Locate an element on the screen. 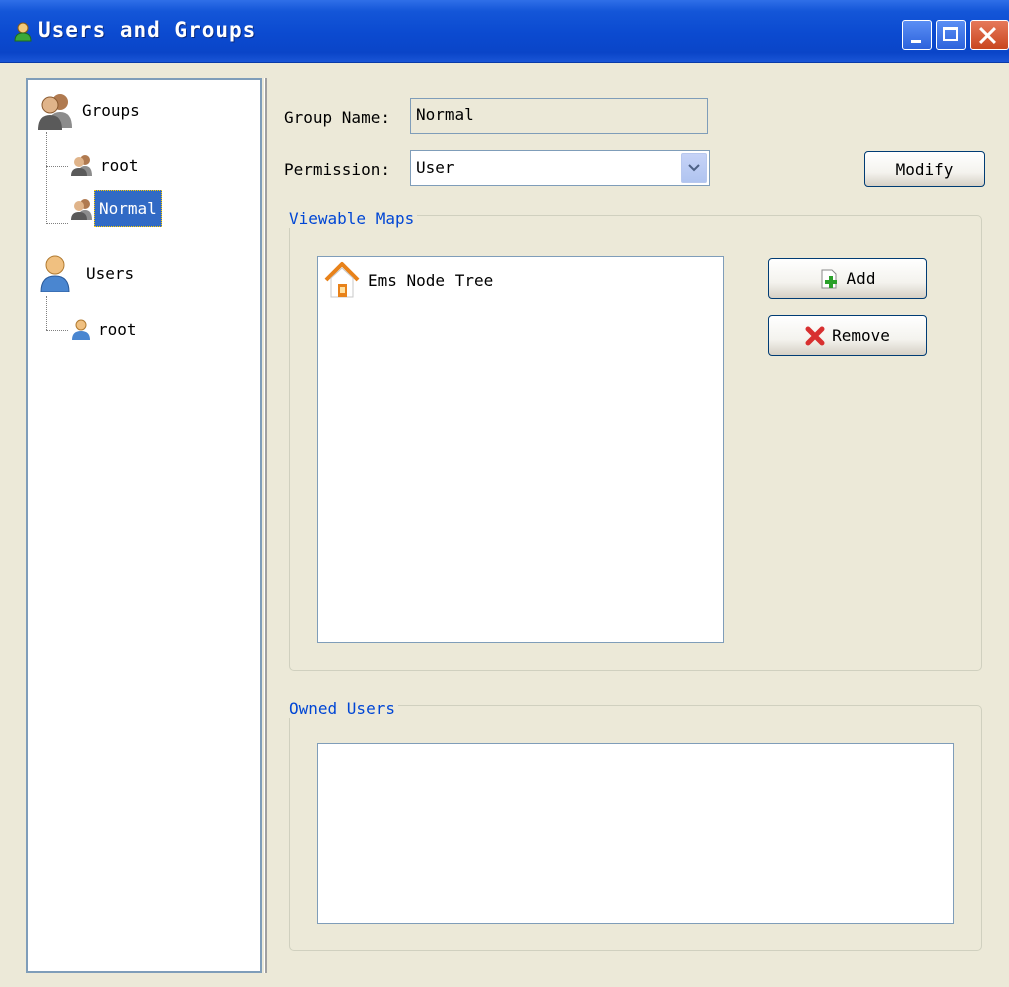 The width and height of the screenshot is (1009, 987). add-icon is located at coordinates (829, 278).